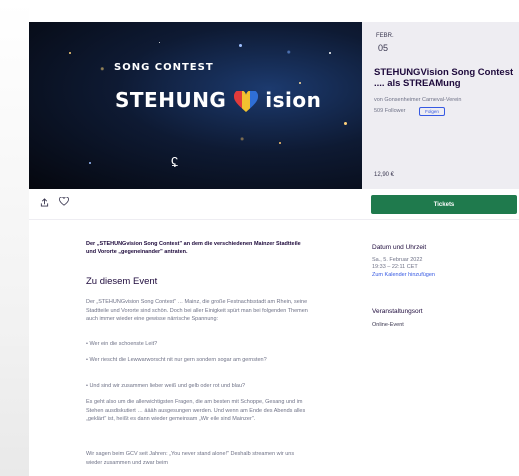 Image resolution: width=519 pixels, height=476 pixels. Describe the element at coordinates (444, 204) in the screenshot. I see `tickets-button: Tickets` at that location.